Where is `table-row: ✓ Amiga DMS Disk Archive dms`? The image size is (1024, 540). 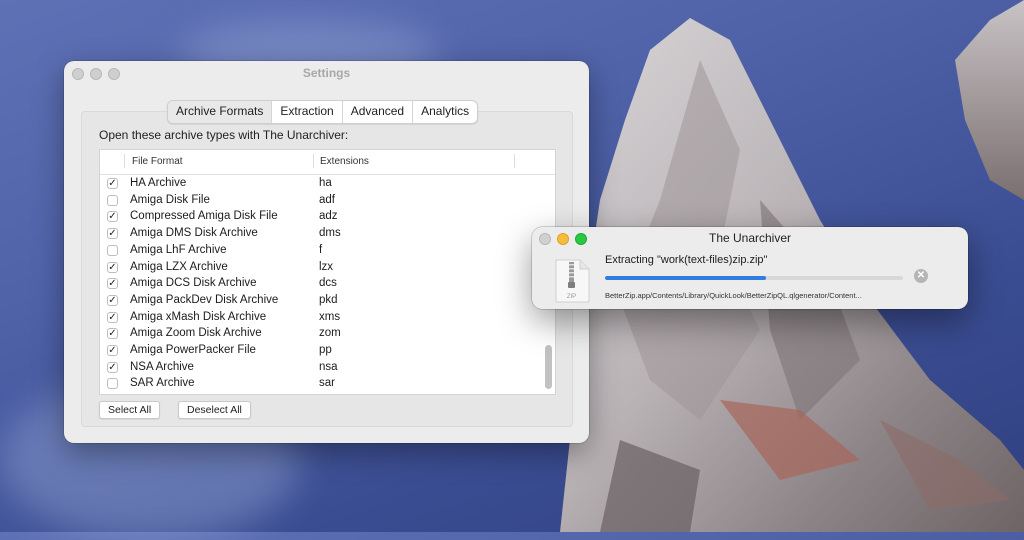
table-row: ✓ Amiga DMS Disk Archive dms is located at coordinates (320, 234).